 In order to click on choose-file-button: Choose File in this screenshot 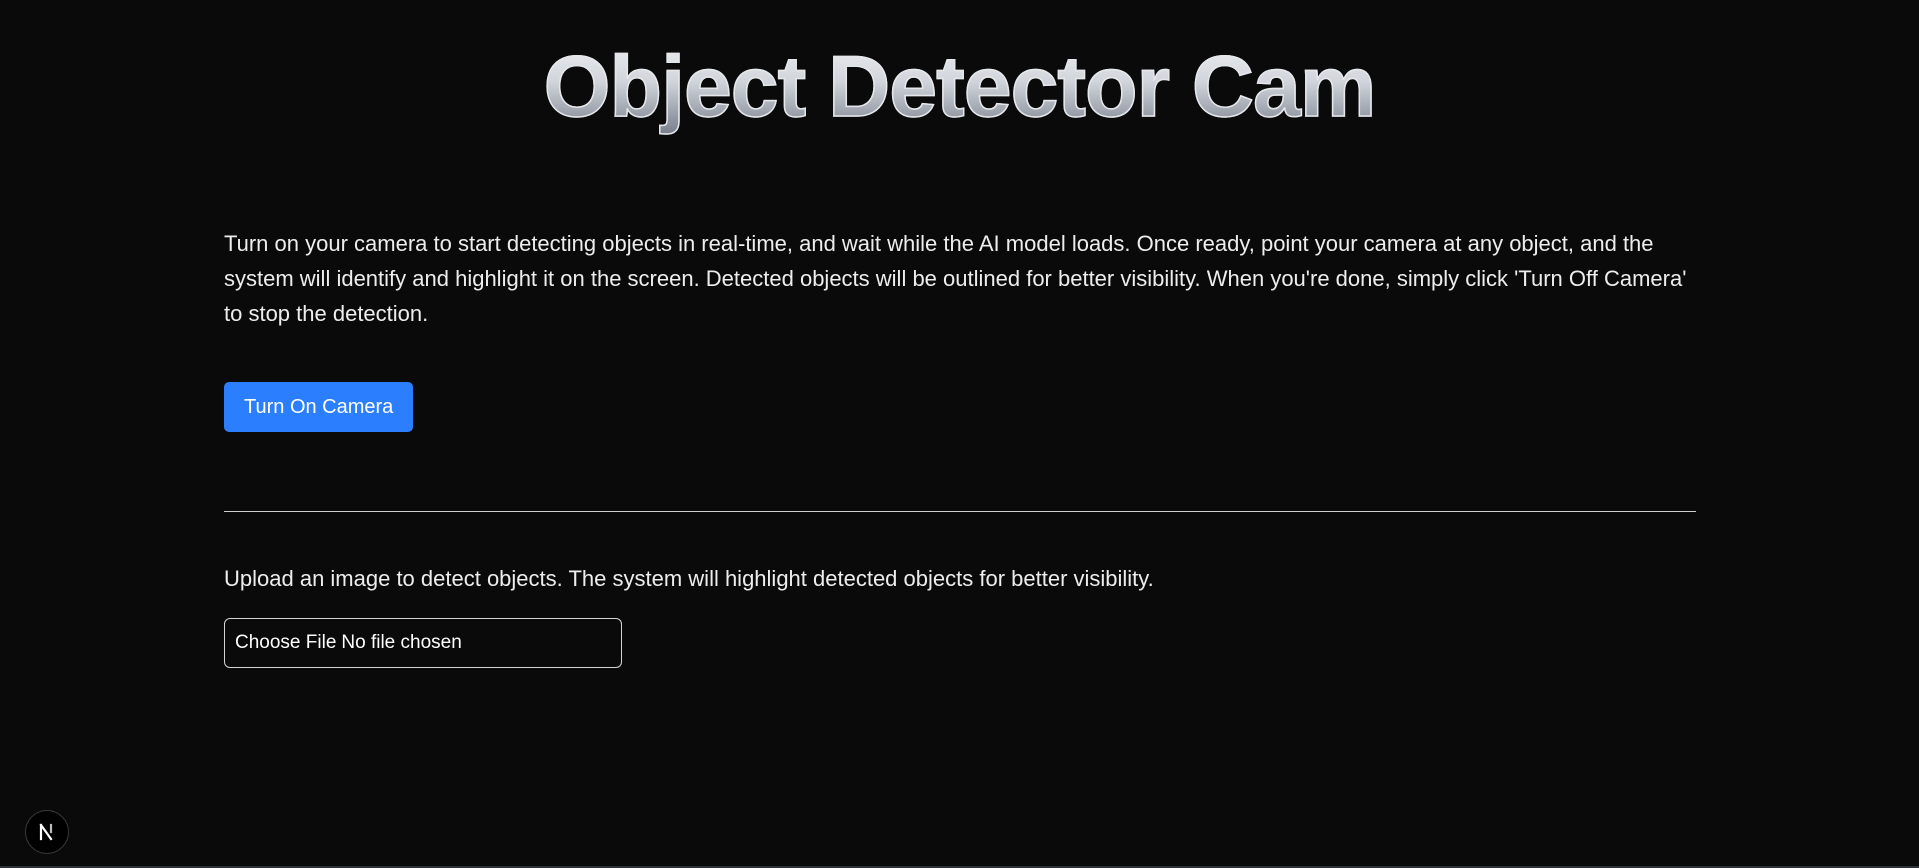, I will do `click(285, 643)`.